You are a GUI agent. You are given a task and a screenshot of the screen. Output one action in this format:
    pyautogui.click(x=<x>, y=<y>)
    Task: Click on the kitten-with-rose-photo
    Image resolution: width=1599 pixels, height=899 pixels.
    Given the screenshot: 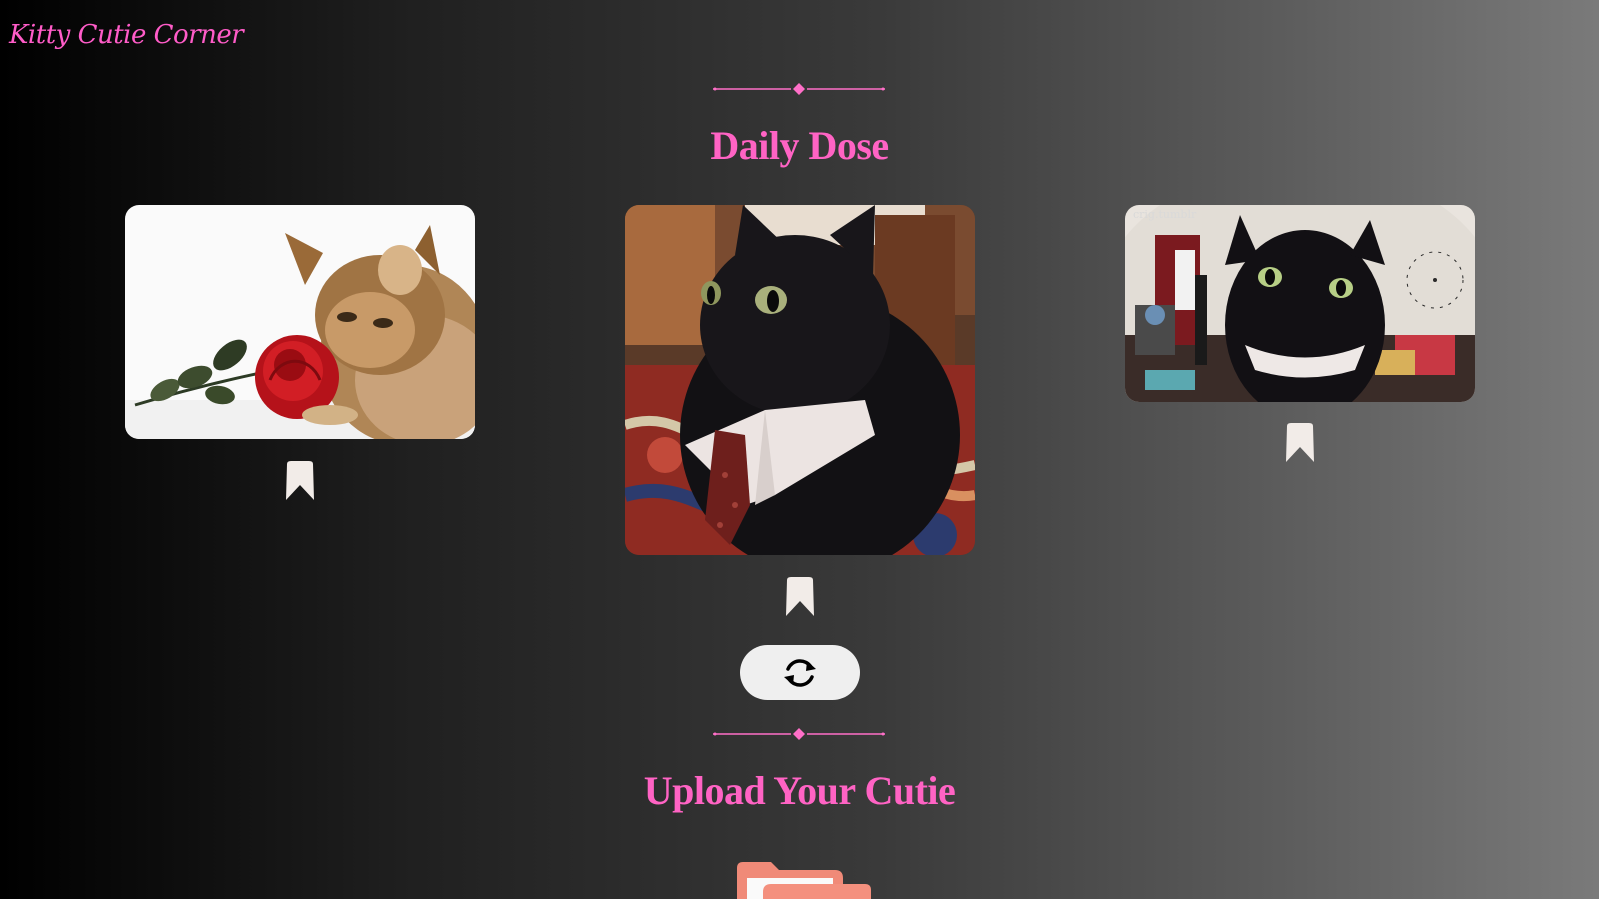 What is the action you would take?
    pyautogui.click(x=300, y=322)
    